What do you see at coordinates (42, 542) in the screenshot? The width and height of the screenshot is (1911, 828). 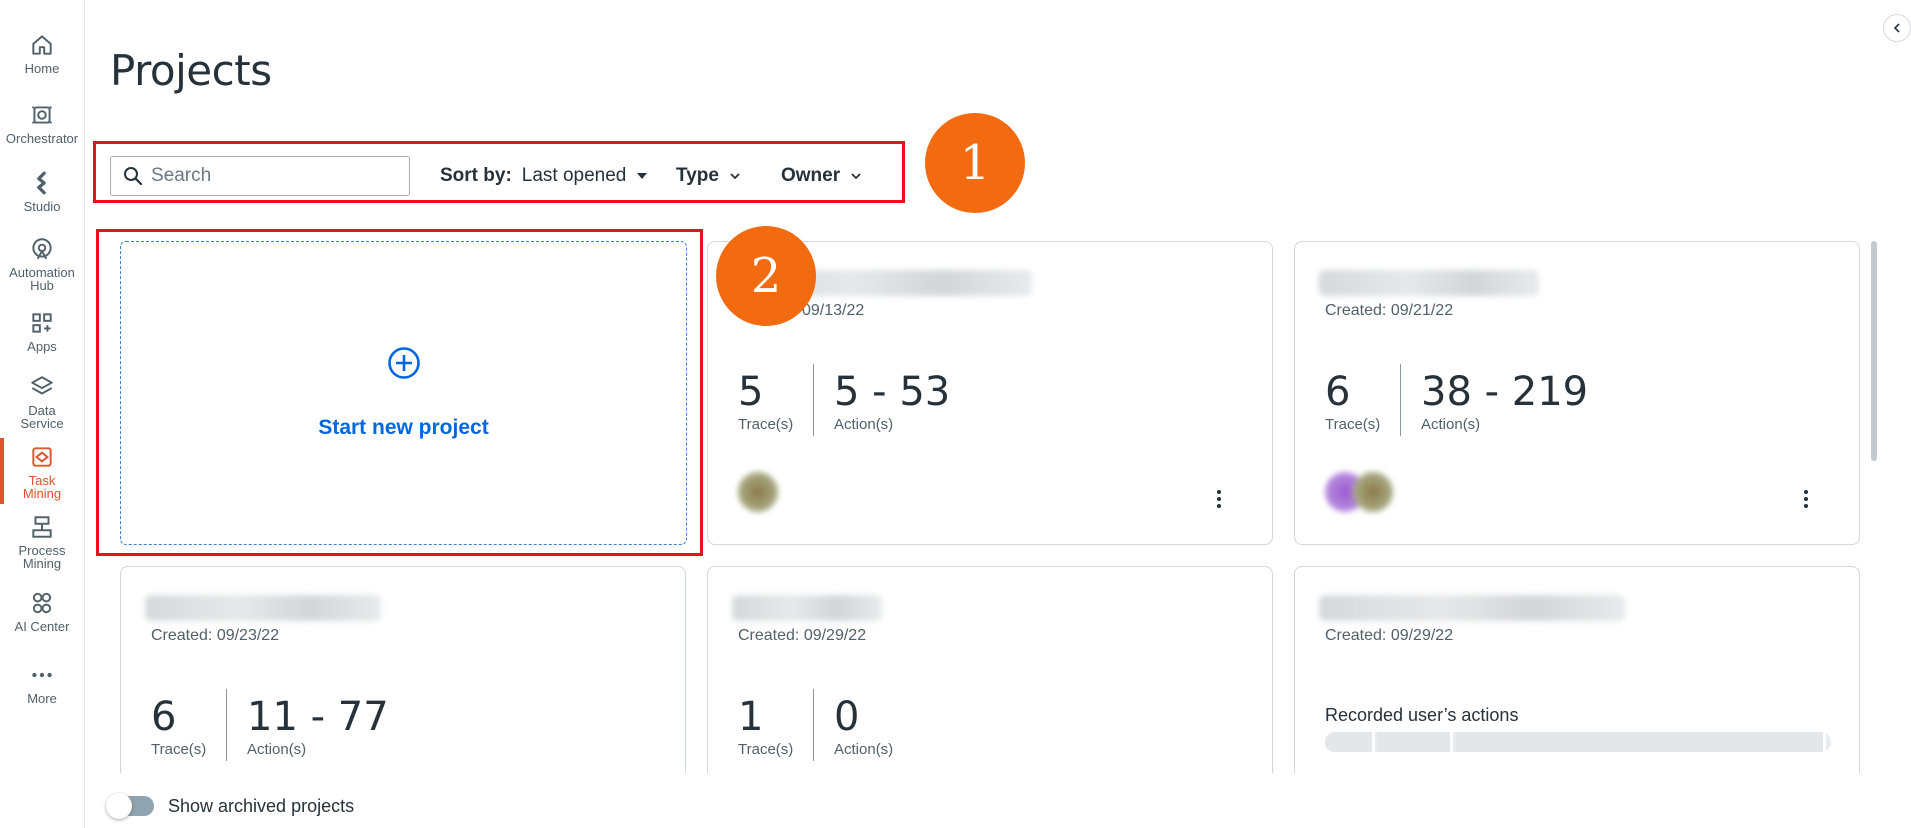 I see `nav-item-process-mining: Process Mining` at bounding box center [42, 542].